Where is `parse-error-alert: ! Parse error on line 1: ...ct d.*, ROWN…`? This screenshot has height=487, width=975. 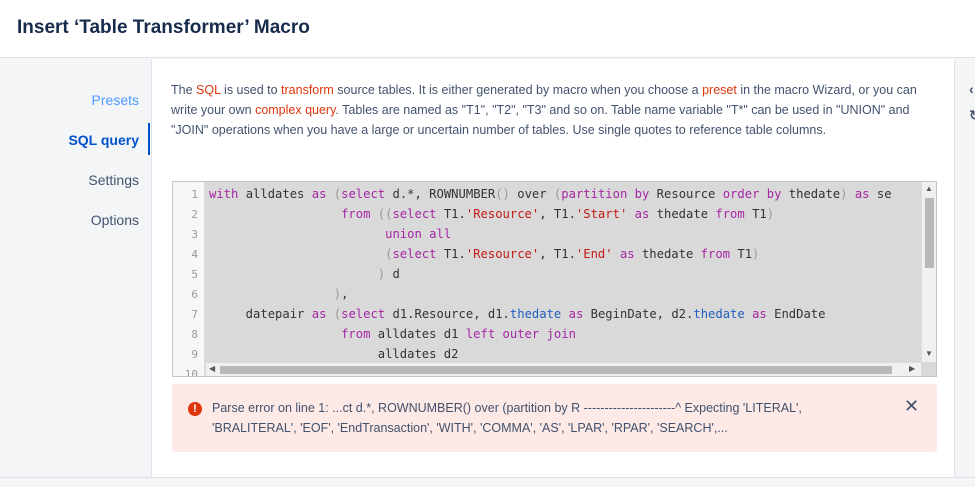
parse-error-alert: ! Parse error on line 1: ...ct d.*, ROWN… is located at coordinates (554, 418).